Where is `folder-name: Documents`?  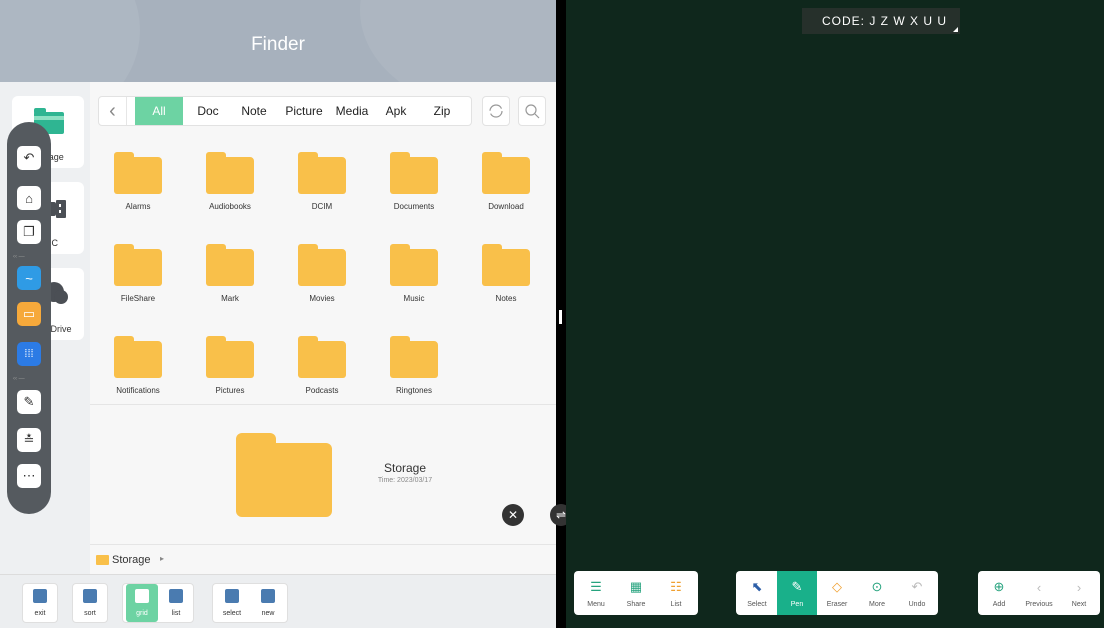
folder-name: Documents is located at coordinates (414, 206).